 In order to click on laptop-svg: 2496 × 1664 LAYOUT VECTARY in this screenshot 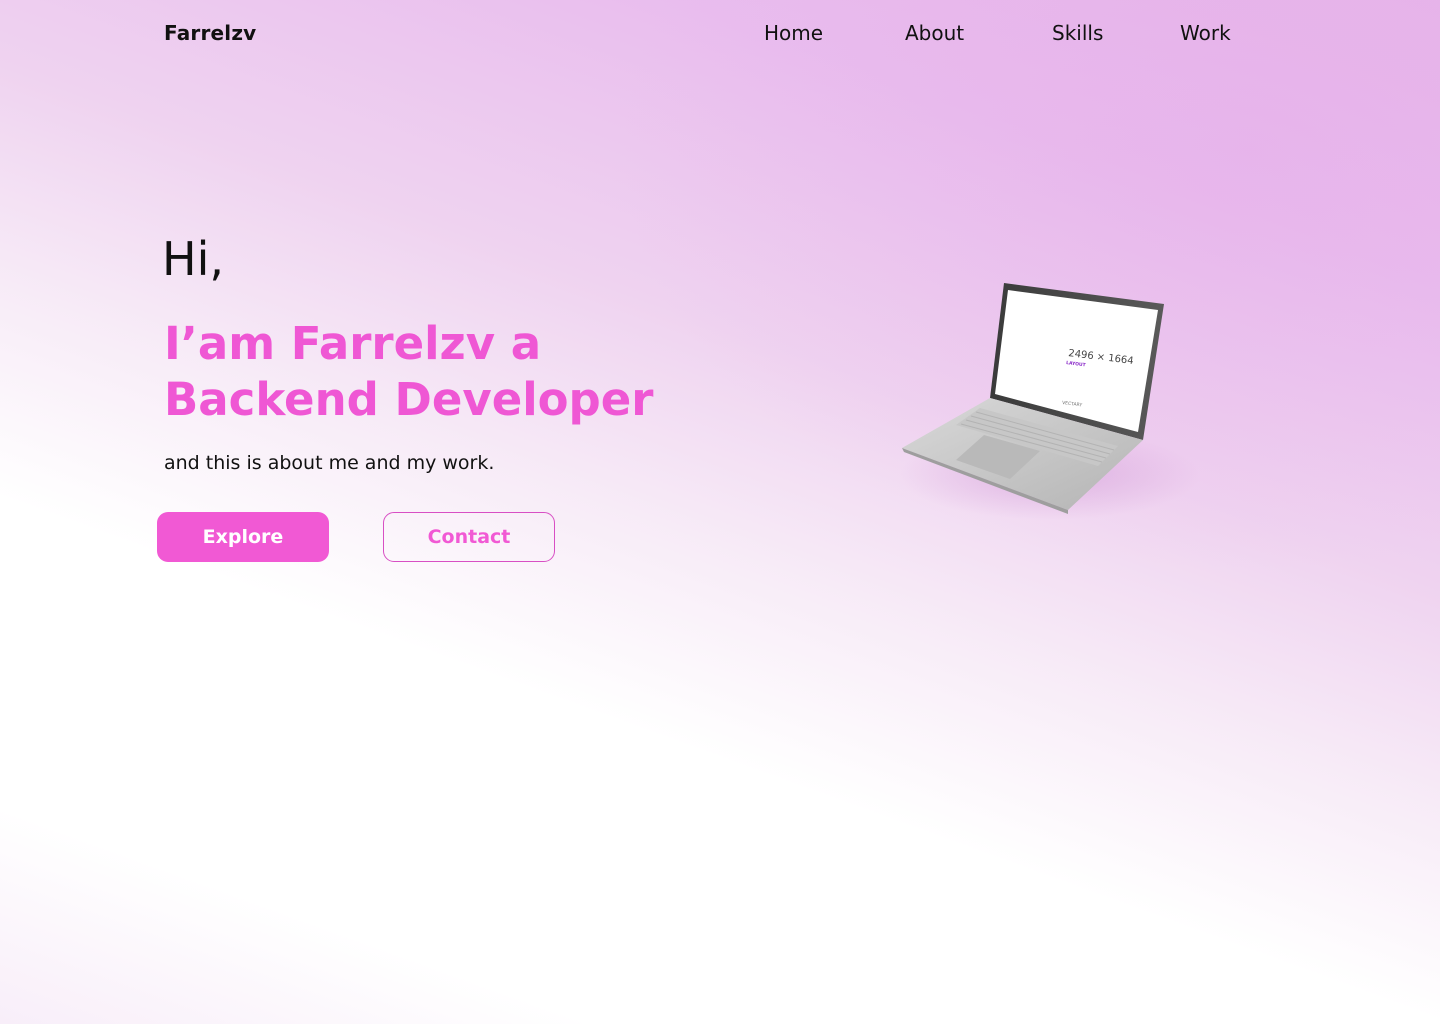, I will do `click(1050, 401)`.